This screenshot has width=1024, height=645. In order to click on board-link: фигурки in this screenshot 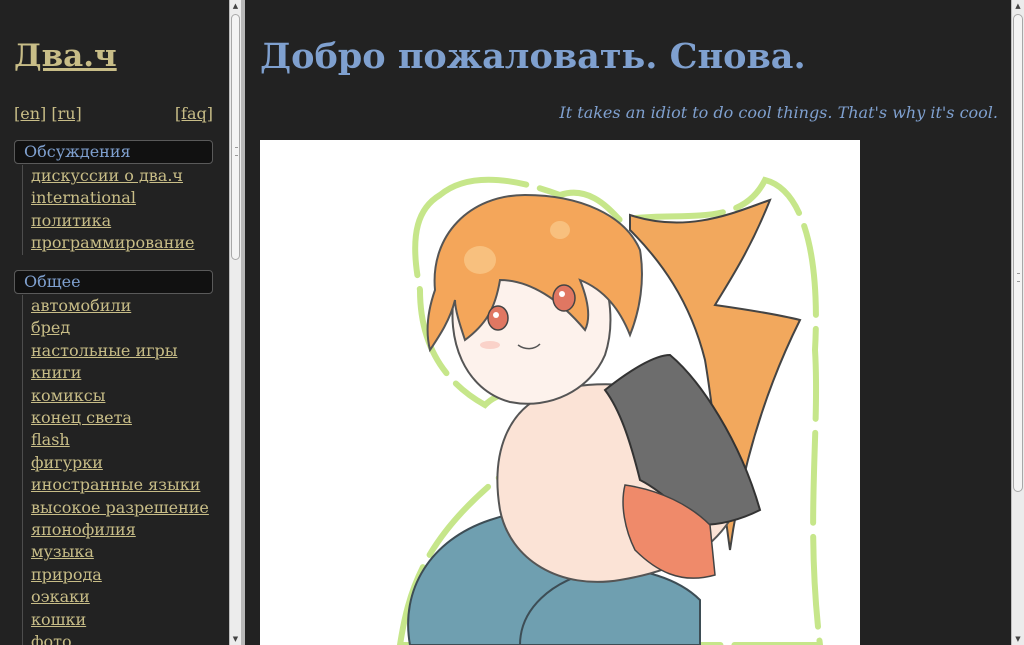, I will do `click(120, 463)`.